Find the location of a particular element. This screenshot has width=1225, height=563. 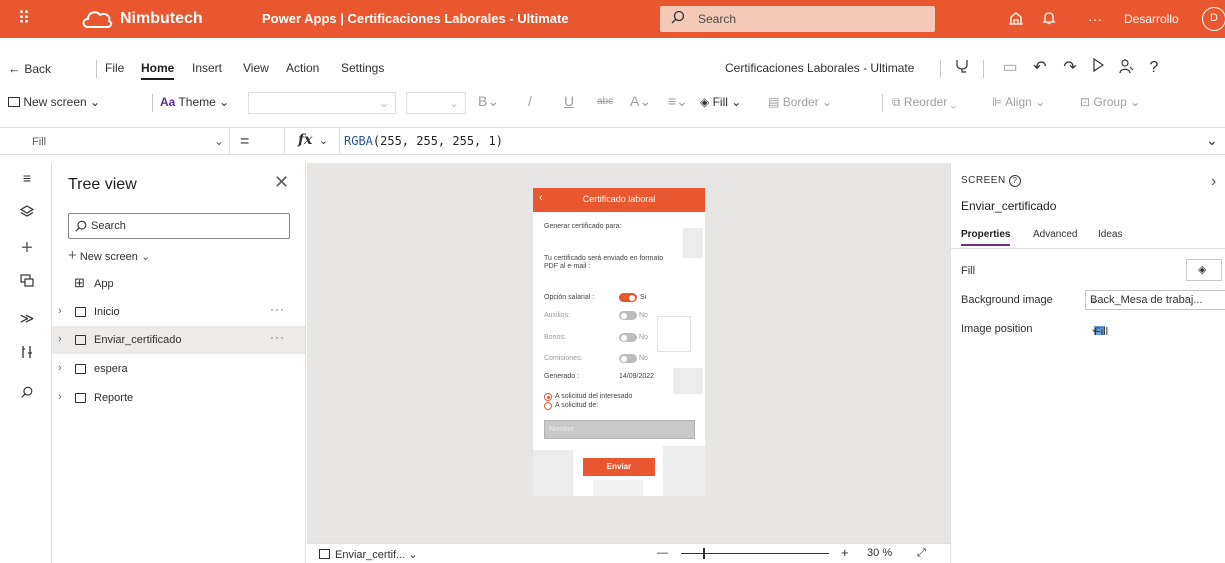

property-dropdown: Fill ⌄ is located at coordinates (115, 141).